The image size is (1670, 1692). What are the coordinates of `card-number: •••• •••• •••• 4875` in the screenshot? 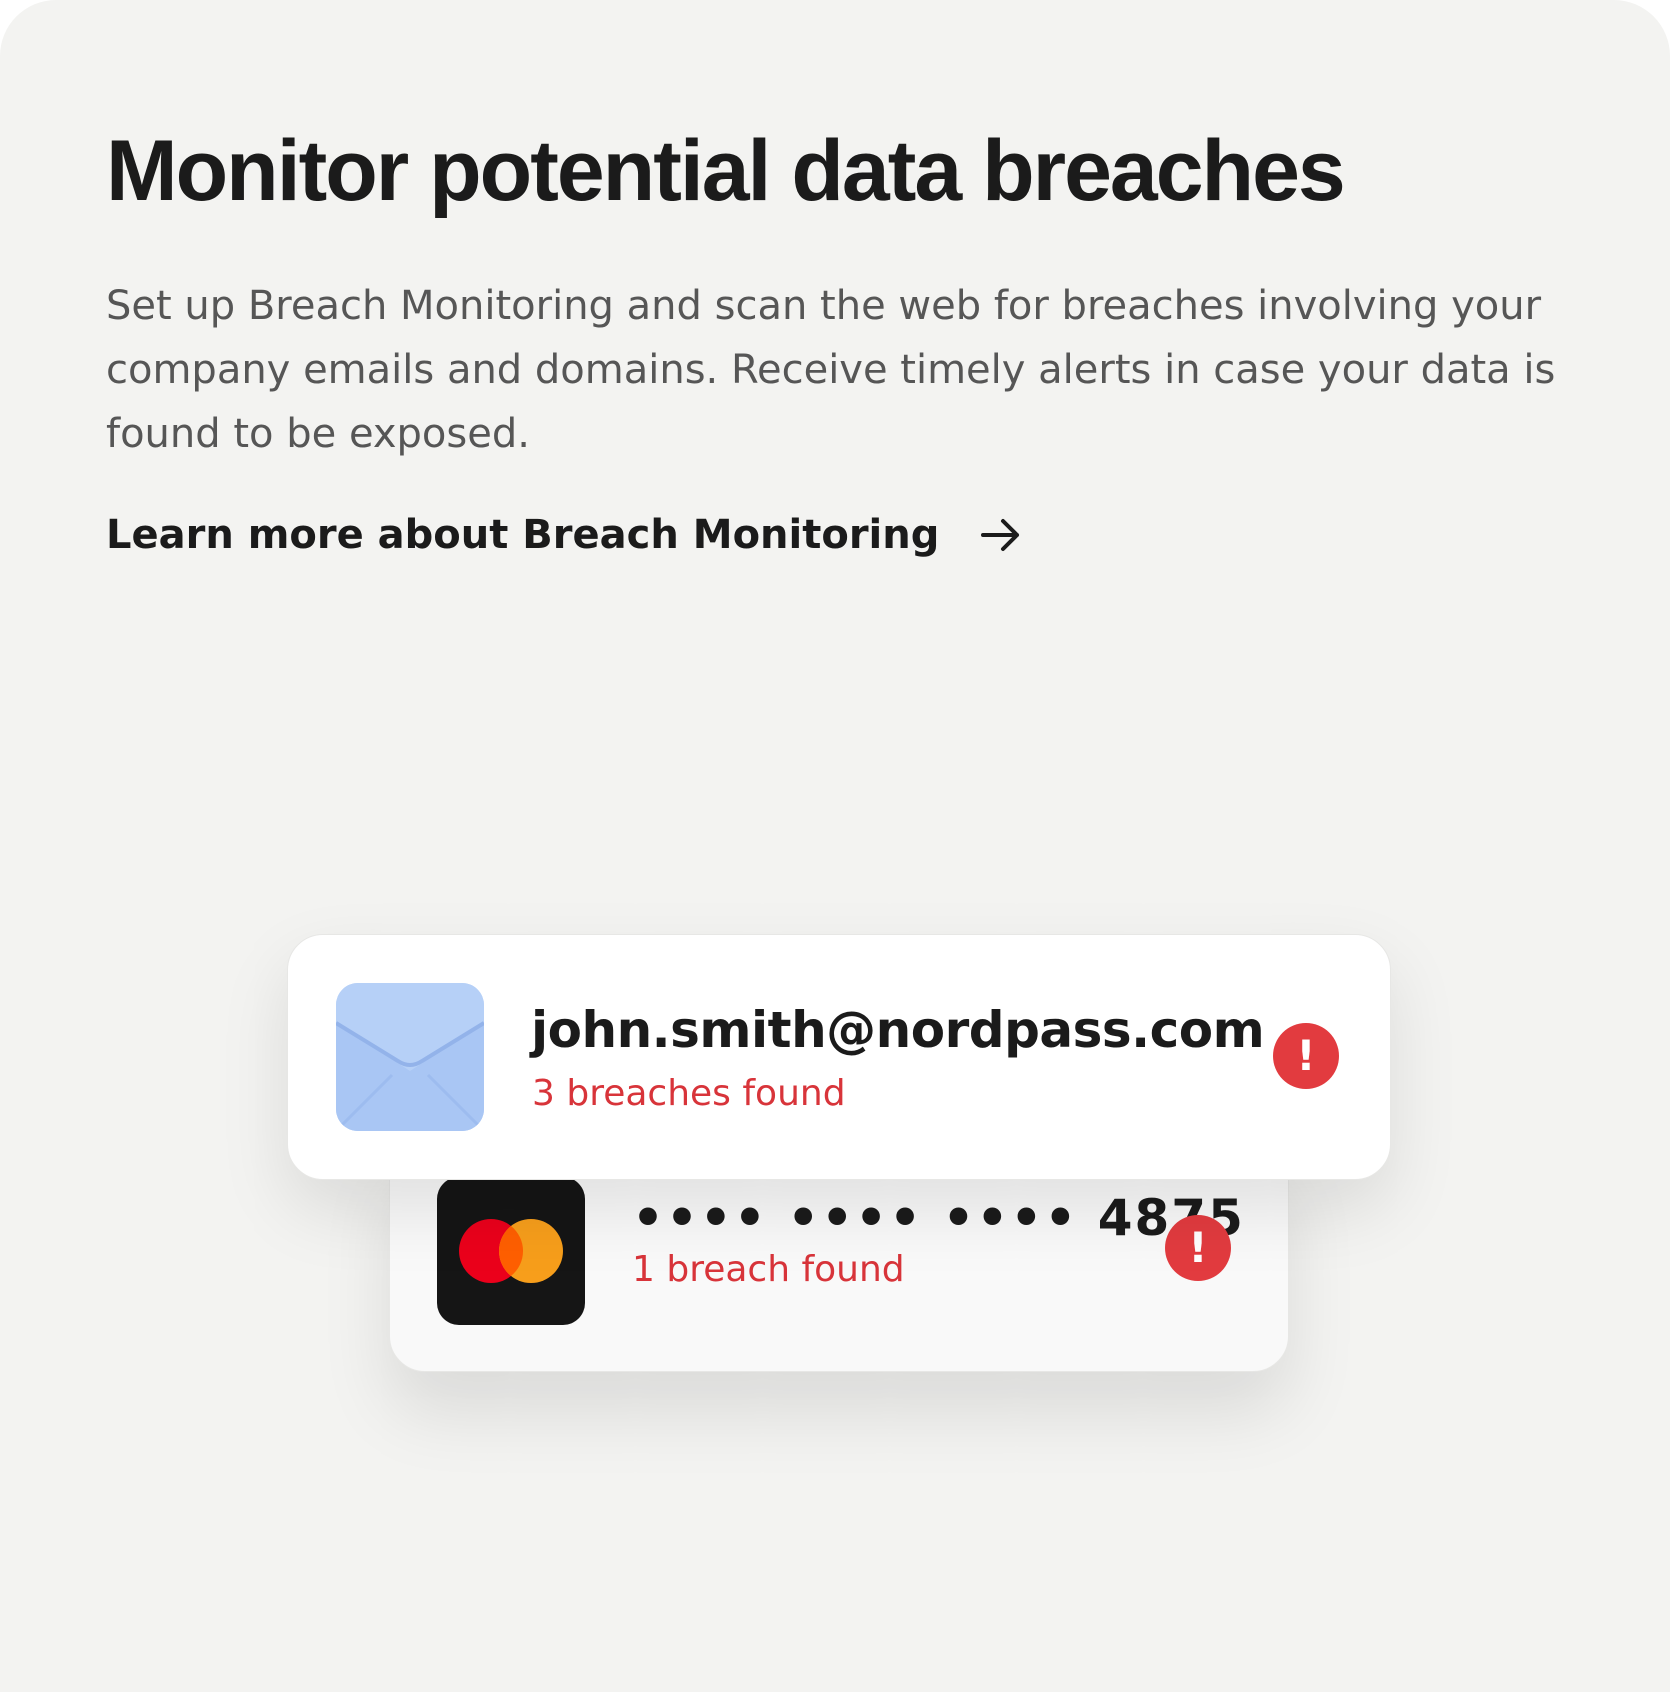 It's located at (938, 1218).